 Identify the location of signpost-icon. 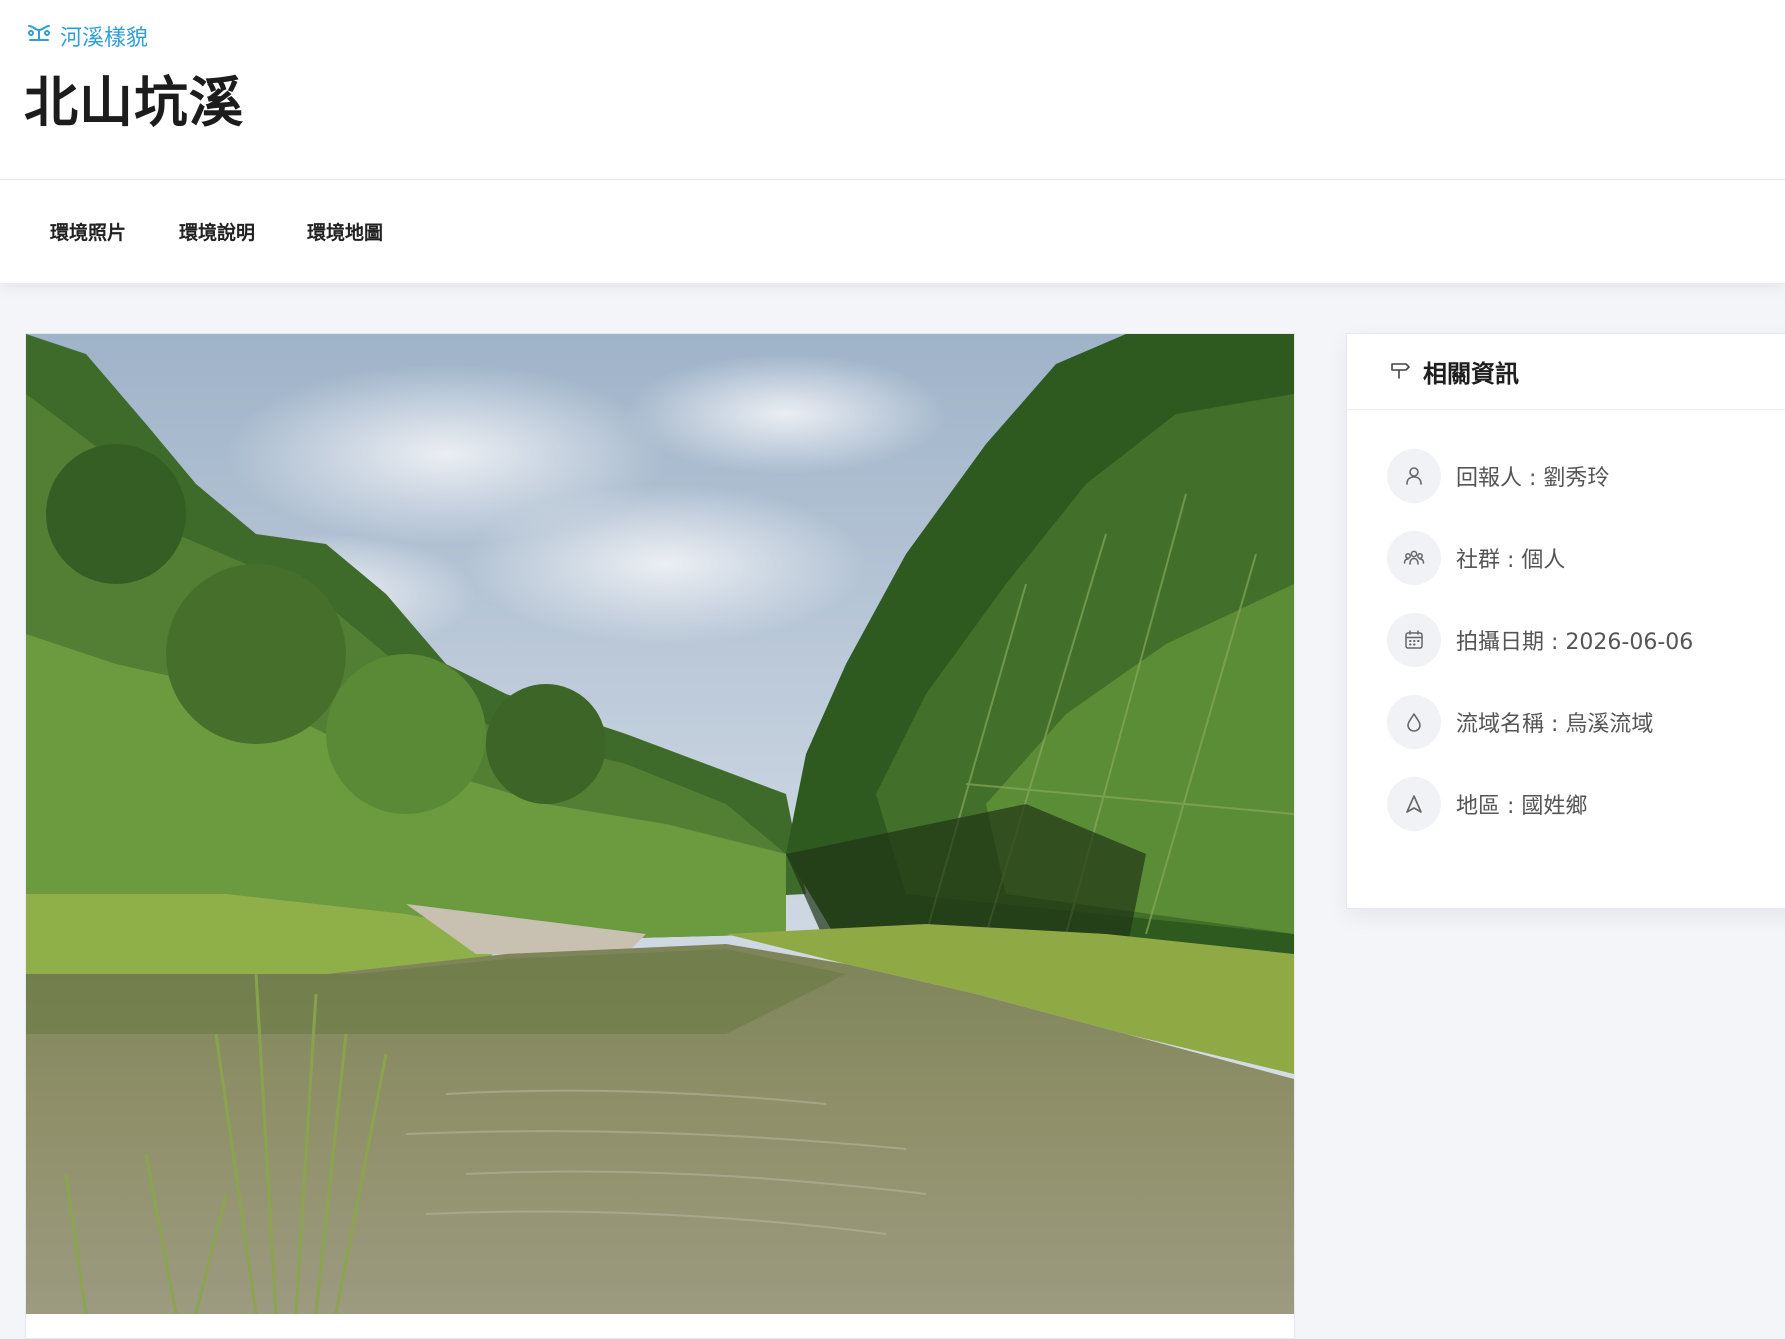
(1400, 372).